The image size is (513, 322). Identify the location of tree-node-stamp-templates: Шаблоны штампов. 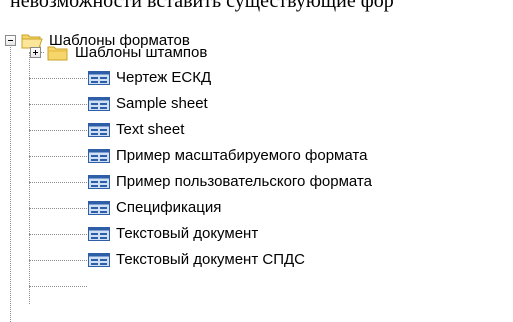
(127, 53).